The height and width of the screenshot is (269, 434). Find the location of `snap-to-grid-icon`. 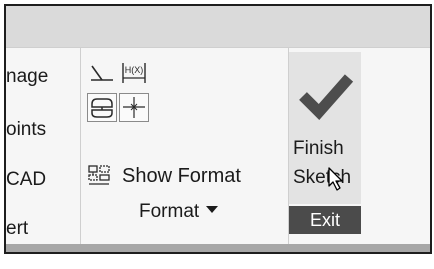

snap-to-grid-icon is located at coordinates (134, 107).